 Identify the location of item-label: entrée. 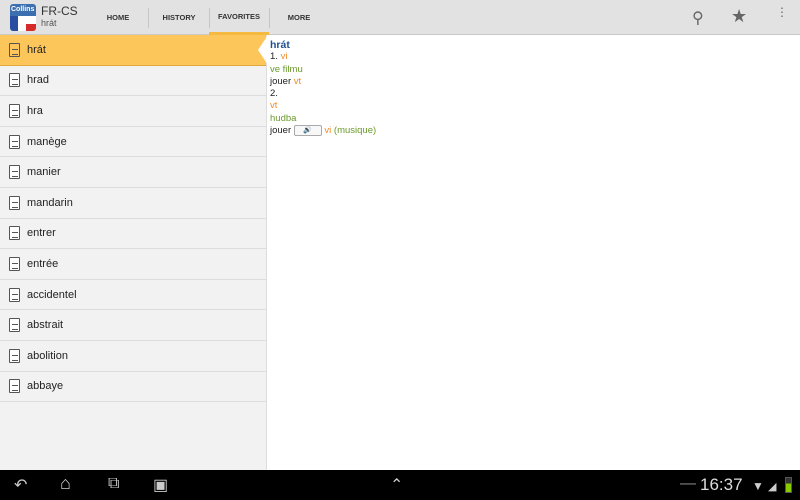
(43, 263).